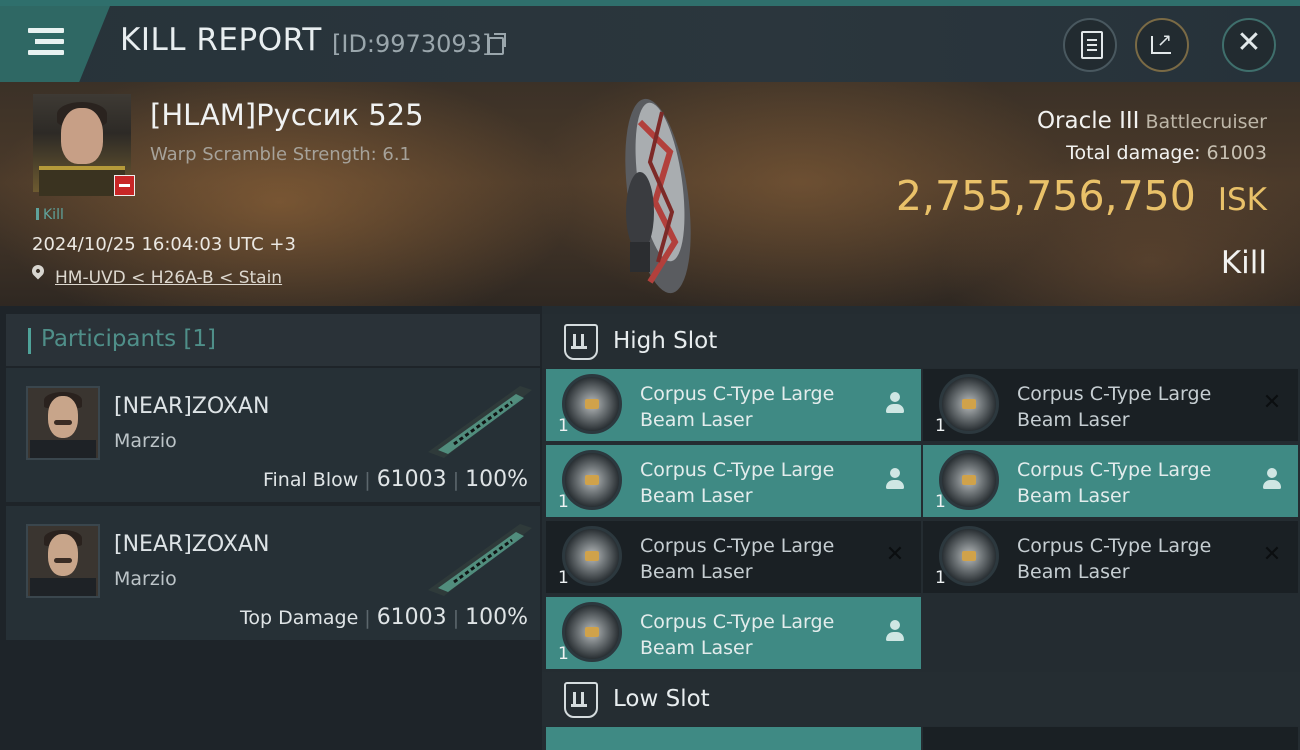 The width and height of the screenshot is (1300, 750). I want to click on participant-card: [NEAR]ZOXAN Marzio Final Blow | 61003 | 100%, so click(273, 435).